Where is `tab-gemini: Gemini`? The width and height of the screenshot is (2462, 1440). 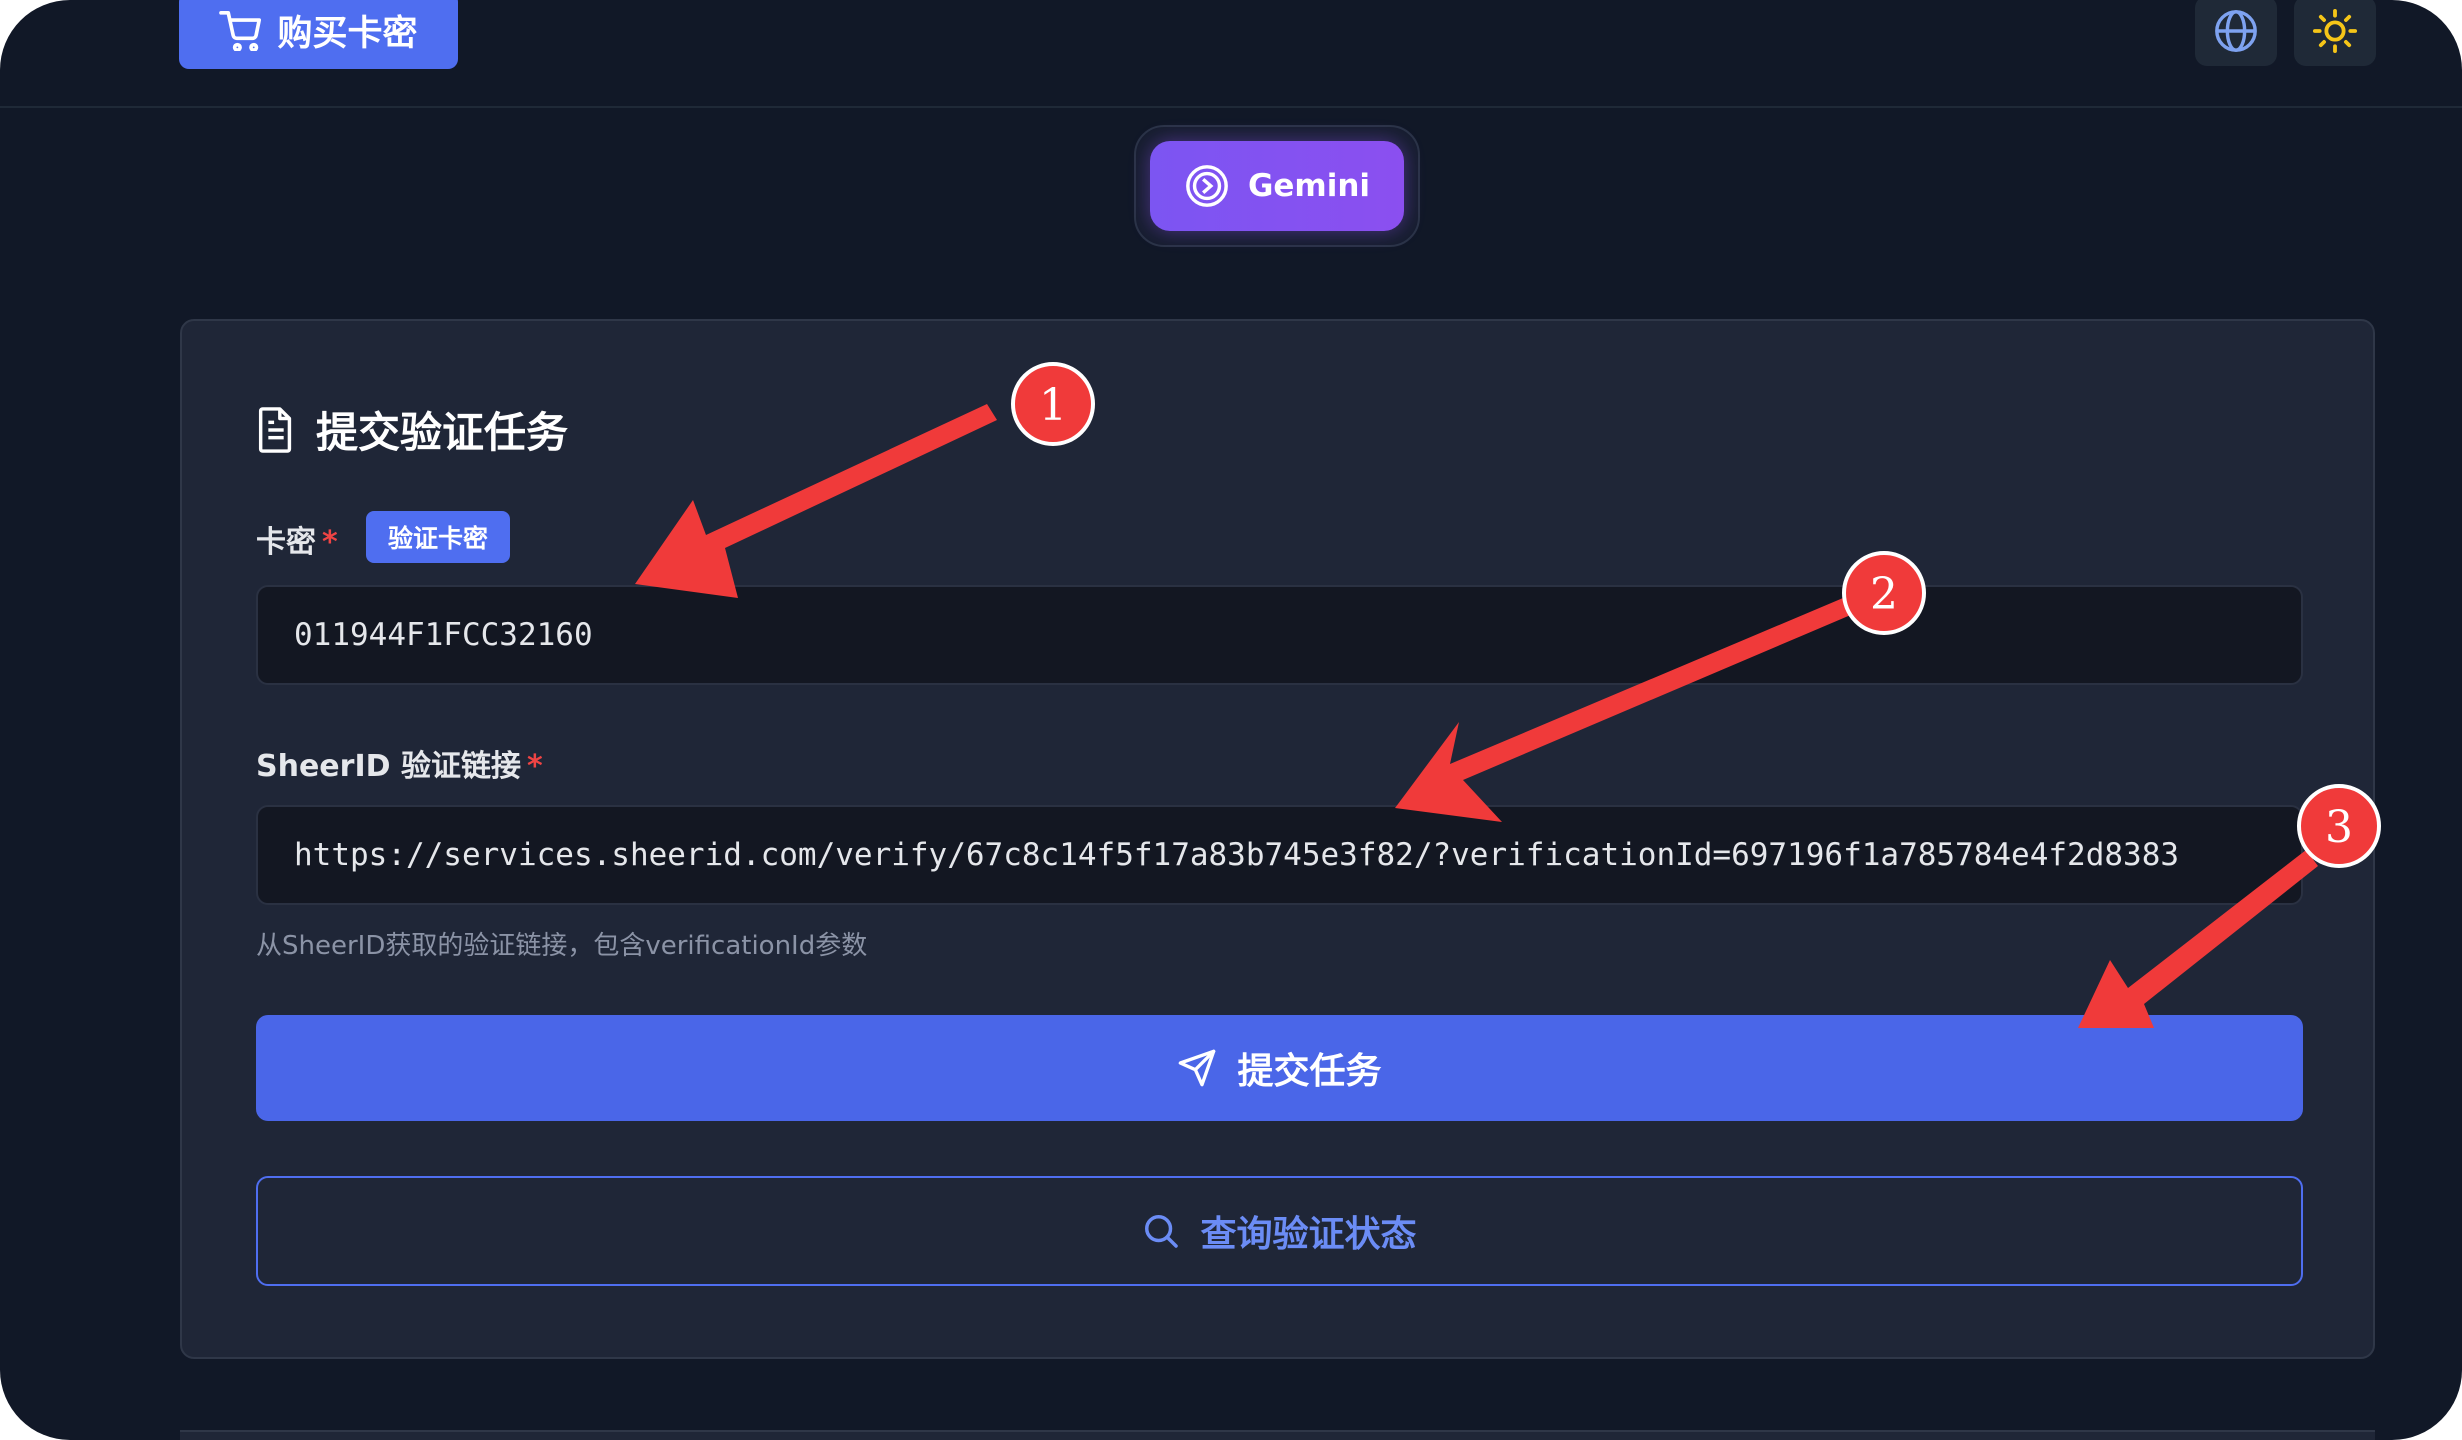
tab-gemini: Gemini is located at coordinates (1277, 186).